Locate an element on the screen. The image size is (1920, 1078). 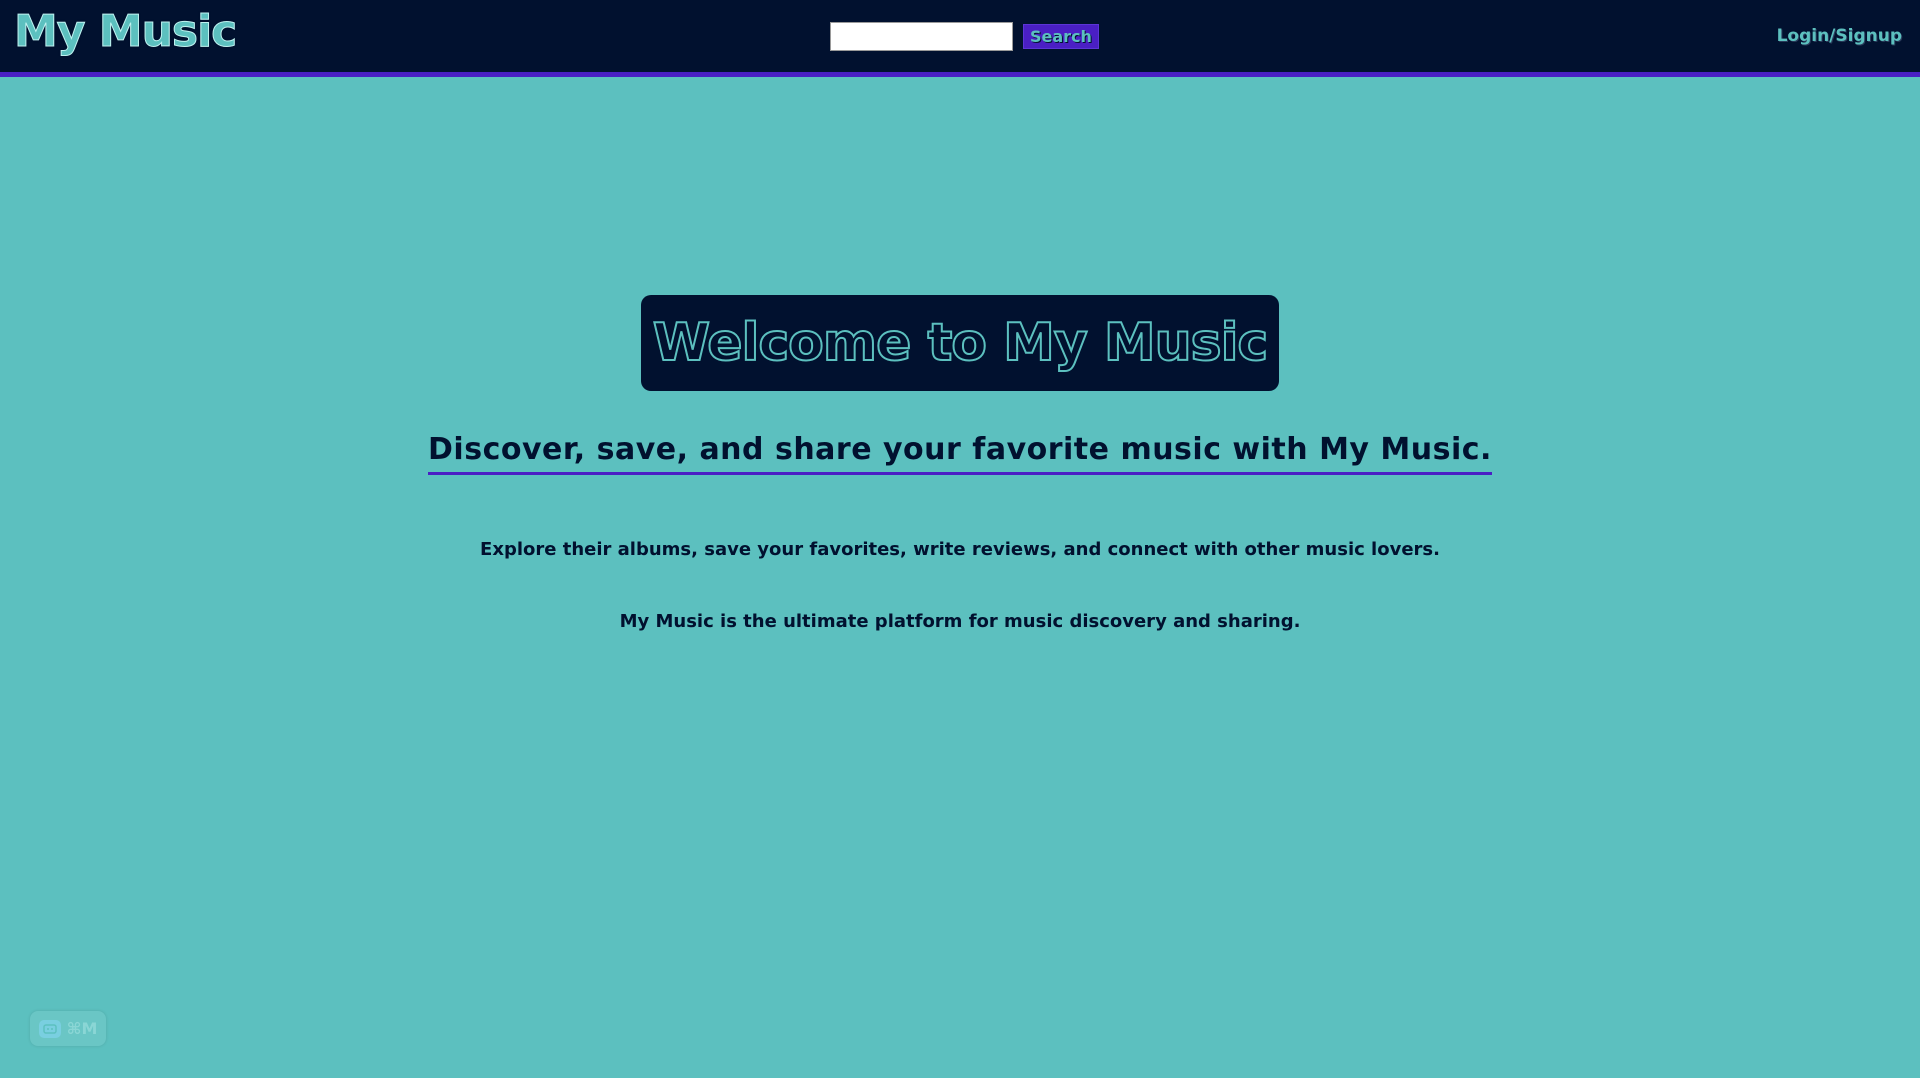
search-input is located at coordinates (921, 36).